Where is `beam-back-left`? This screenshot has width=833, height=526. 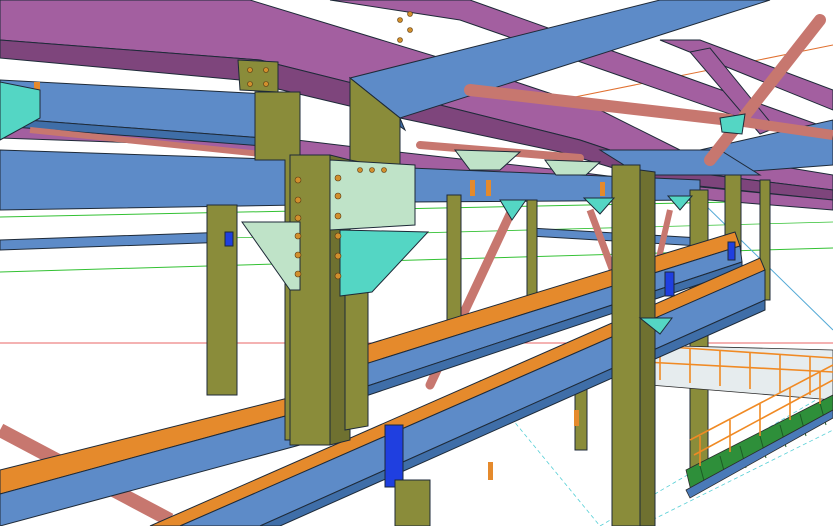
beam-back-left is located at coordinates (115, 241).